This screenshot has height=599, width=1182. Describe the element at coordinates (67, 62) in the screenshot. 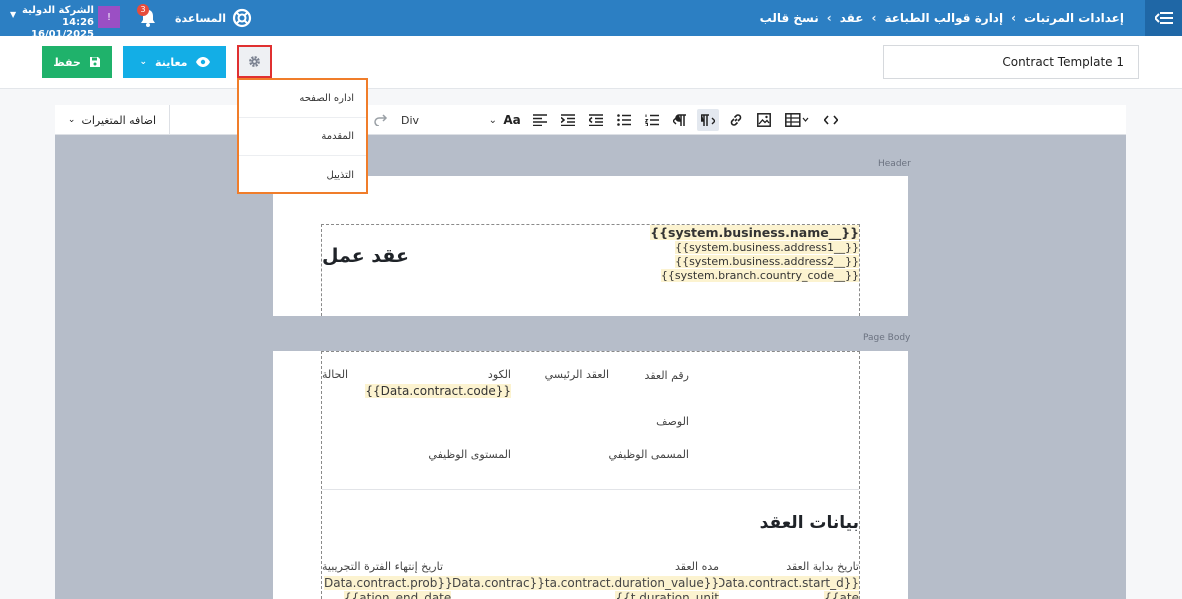

I see `save-label: حفظ` at that location.